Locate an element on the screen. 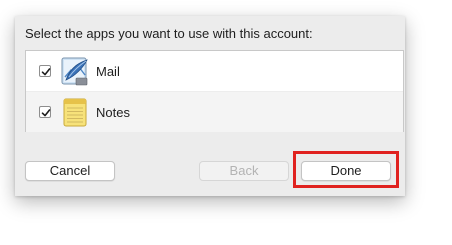  mail-icon is located at coordinates (75, 71).